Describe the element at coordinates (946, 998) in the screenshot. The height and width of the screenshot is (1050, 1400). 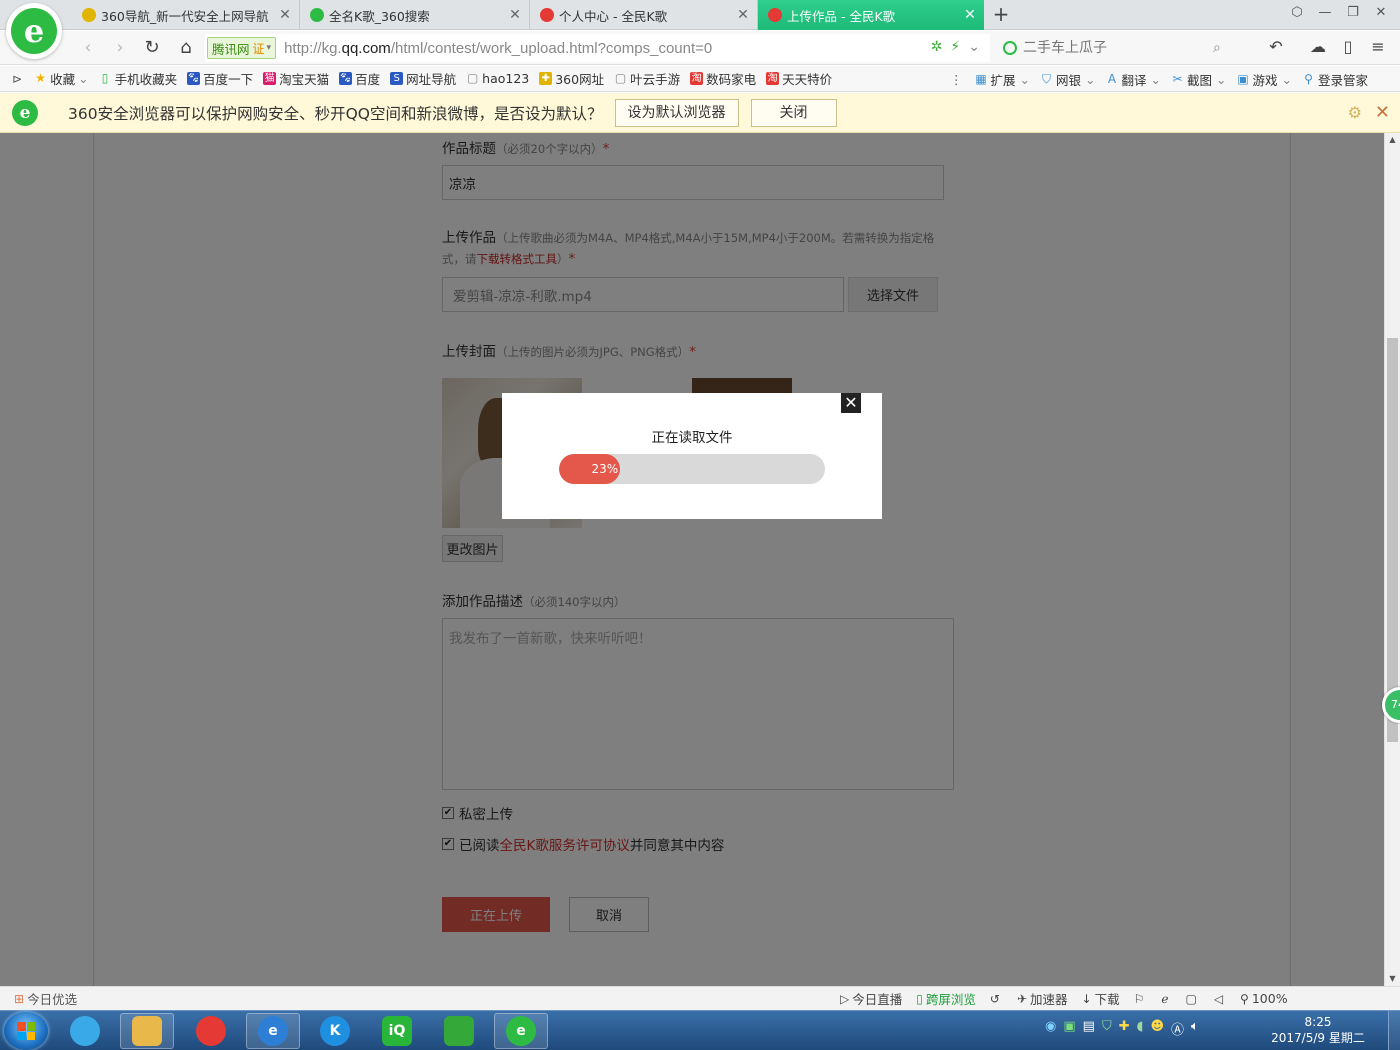
I see `status-item-1: ▯ 跨屏浏览` at that location.